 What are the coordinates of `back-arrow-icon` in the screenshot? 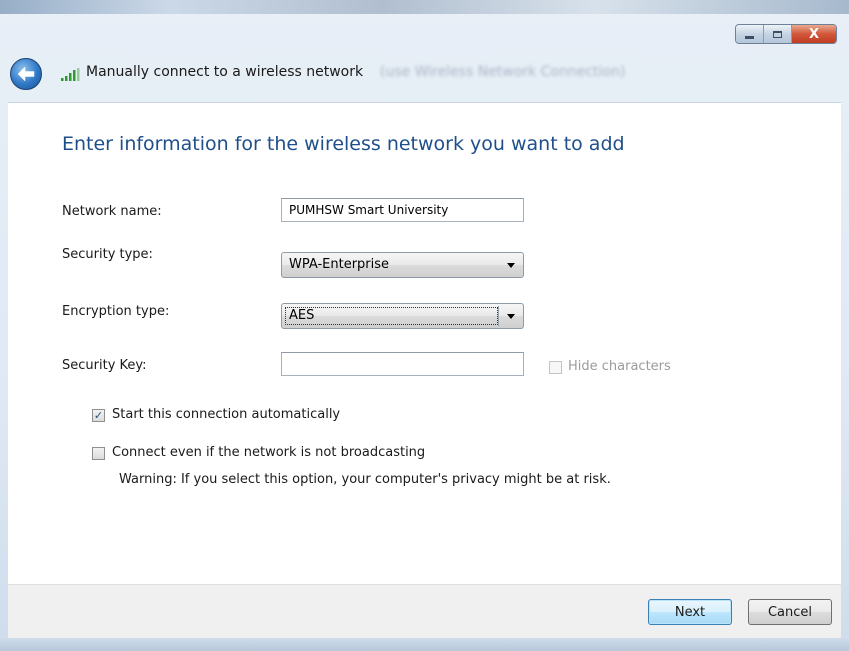 It's located at (26, 74).